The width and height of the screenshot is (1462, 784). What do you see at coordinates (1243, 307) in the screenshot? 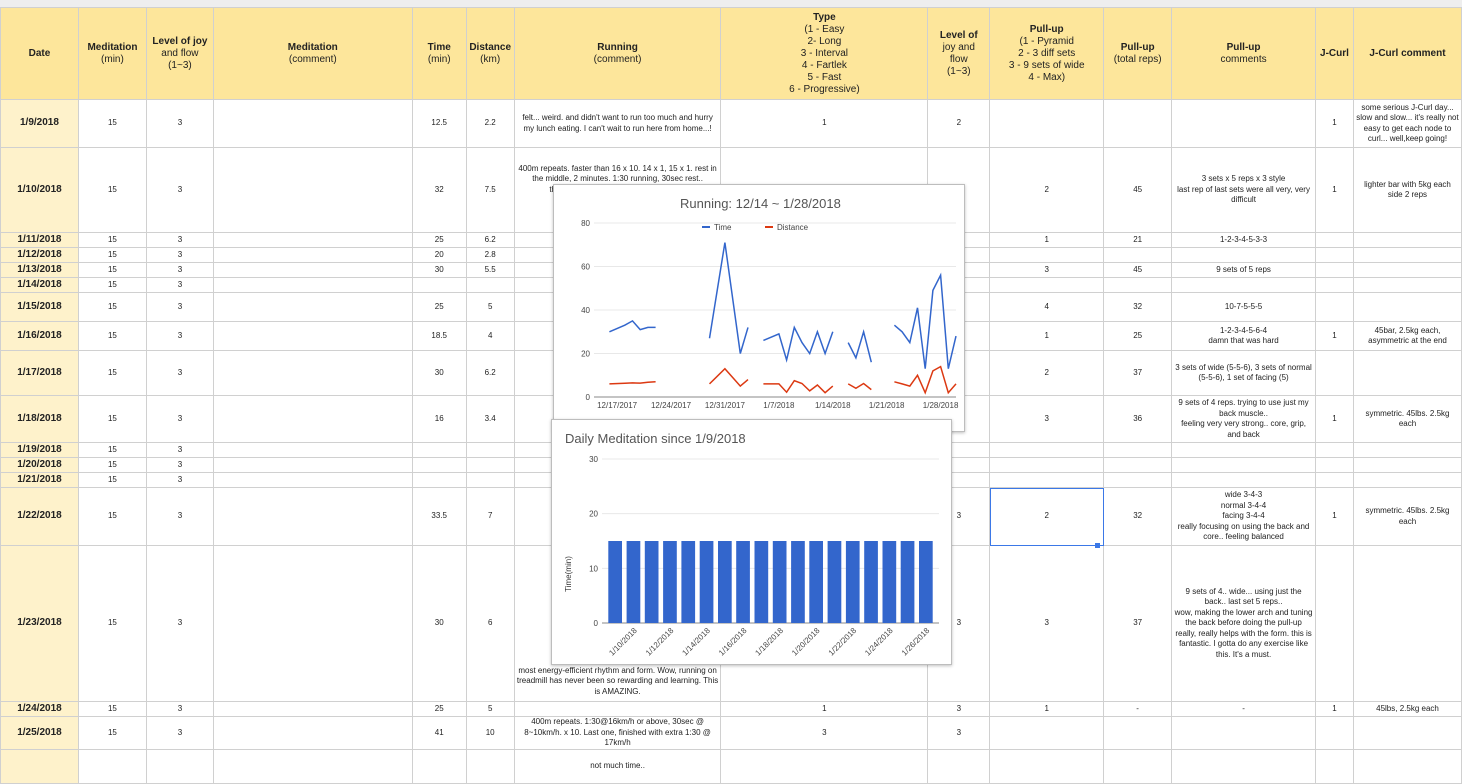
I see `cell-pullup-comment: 10-7-5-5-5` at bounding box center [1243, 307].